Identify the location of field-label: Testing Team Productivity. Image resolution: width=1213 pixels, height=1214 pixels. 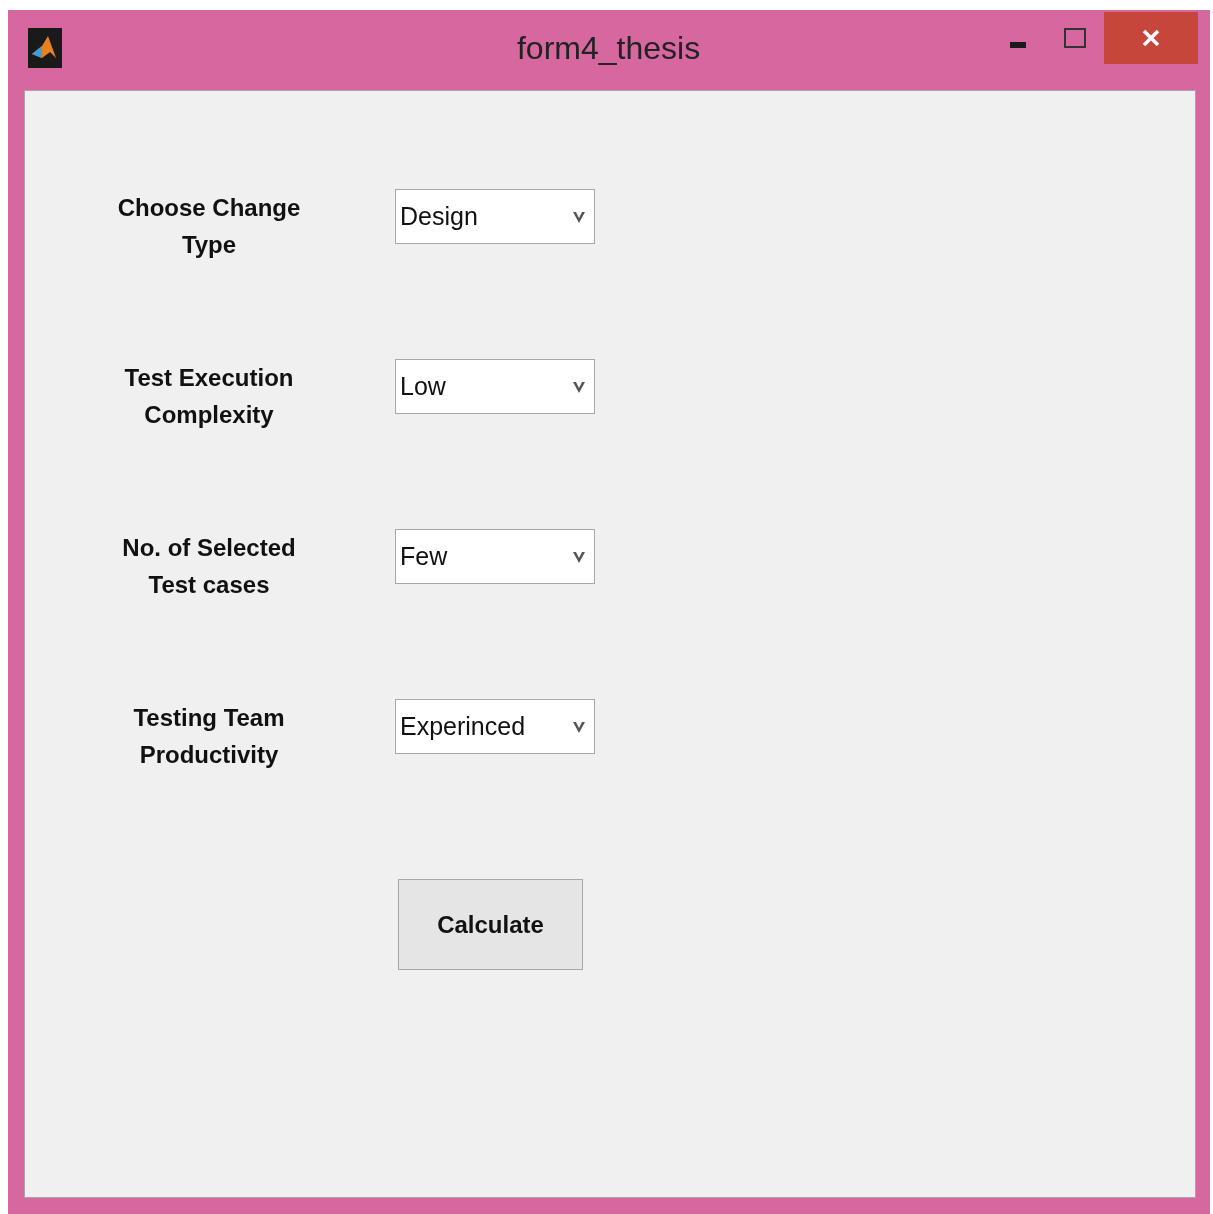
(209, 736).